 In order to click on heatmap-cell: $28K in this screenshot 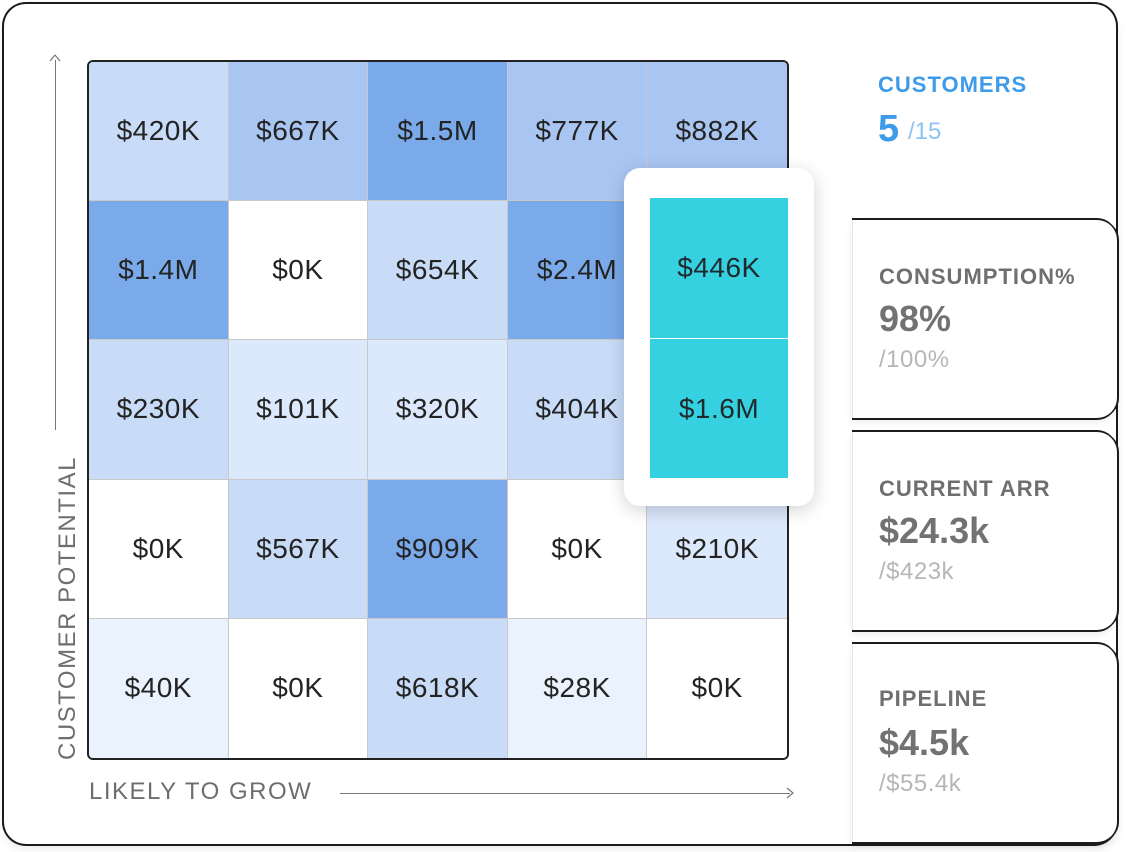, I will do `click(577, 688)`.